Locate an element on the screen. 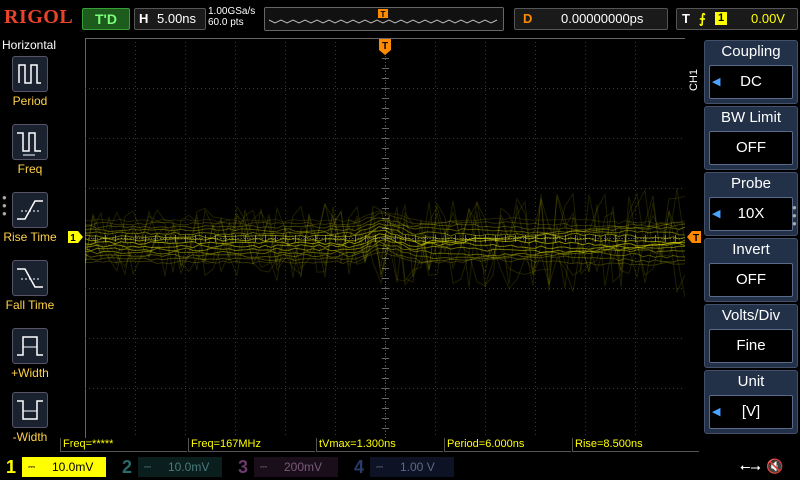 This screenshot has height=480, width=800. delay-label: D is located at coordinates (528, 18).